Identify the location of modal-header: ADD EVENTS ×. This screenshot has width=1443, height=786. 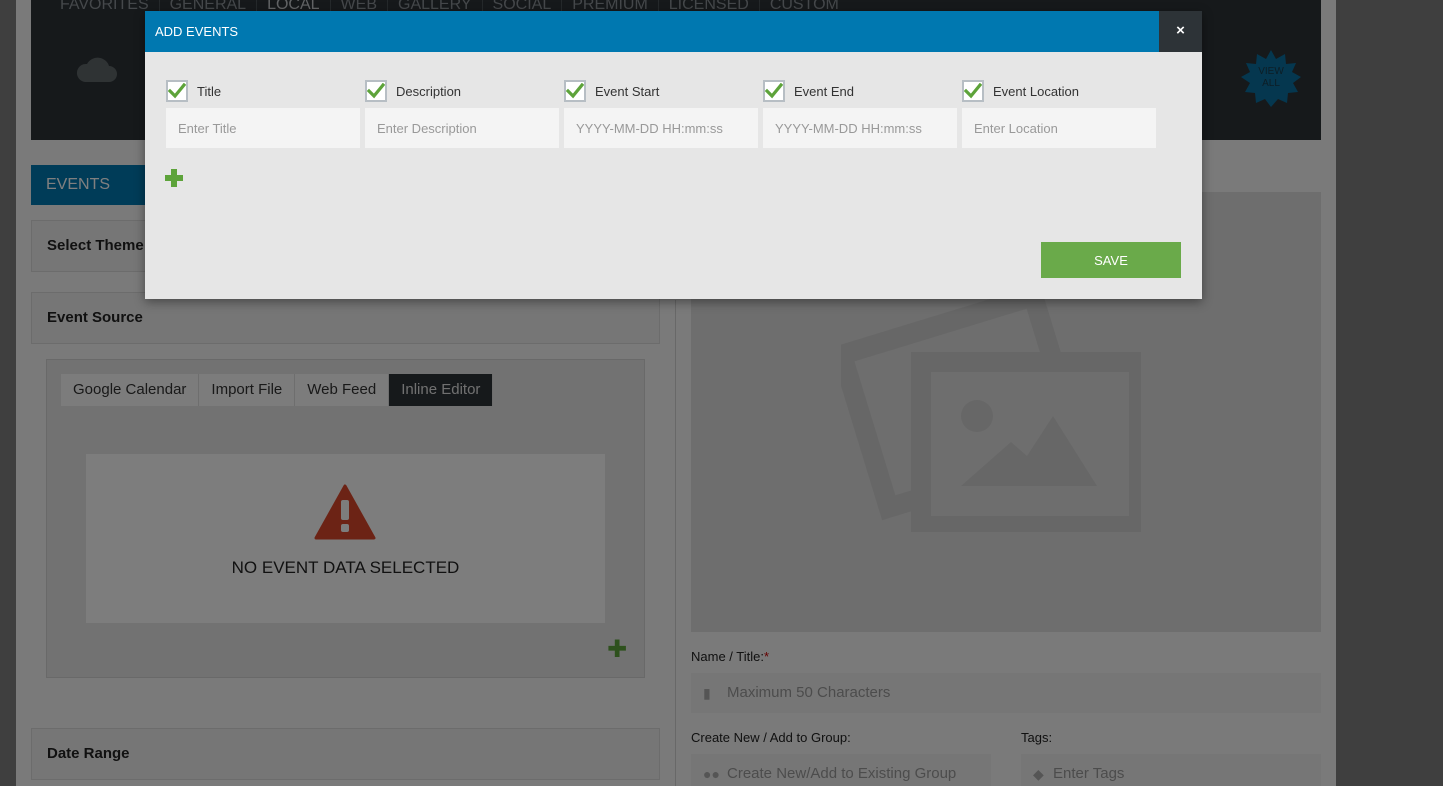
(673, 31).